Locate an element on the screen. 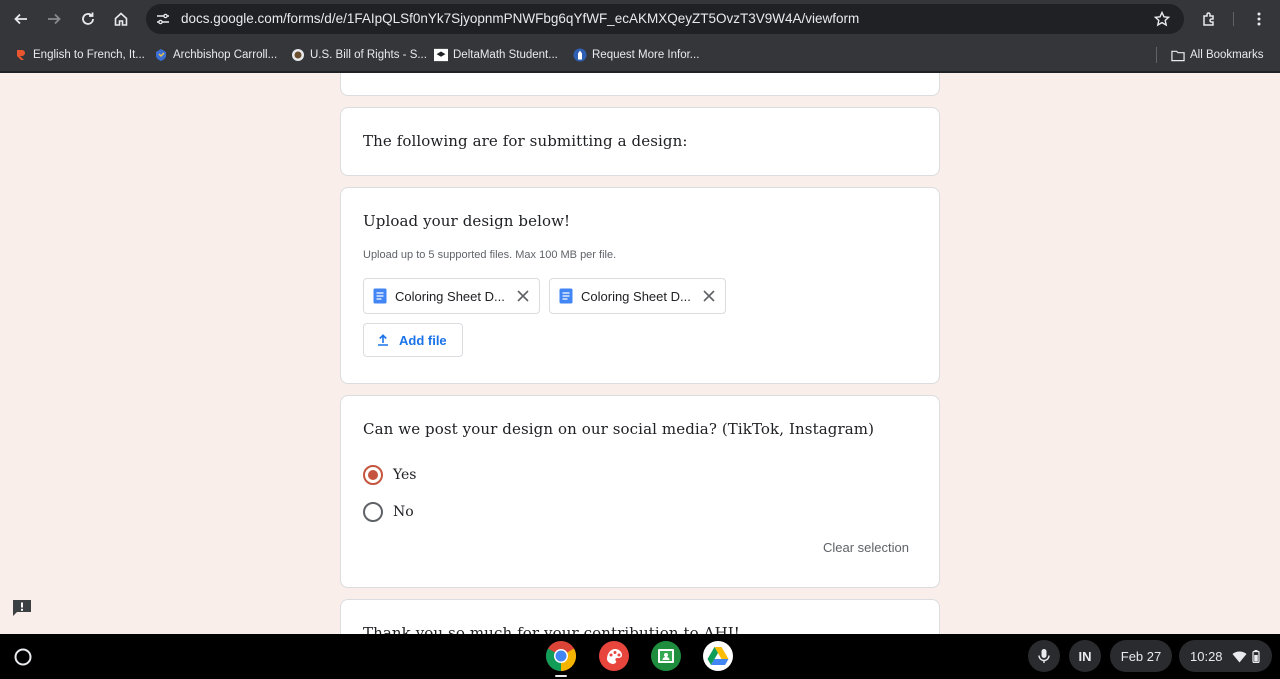 This screenshot has height=679, width=1280. all-bookmarks-button: All Bookmarks is located at coordinates (1217, 55).